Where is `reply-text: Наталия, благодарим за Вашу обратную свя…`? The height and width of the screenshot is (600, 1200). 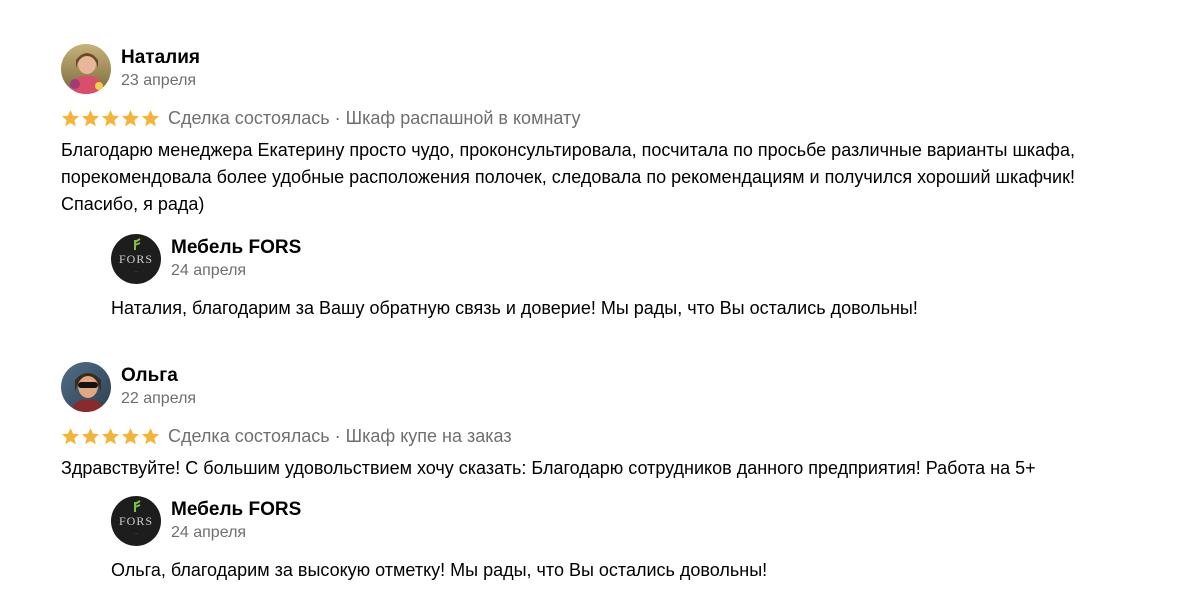 reply-text: Наталия, благодарим за Вашу обратную свя… is located at coordinates (514, 308).